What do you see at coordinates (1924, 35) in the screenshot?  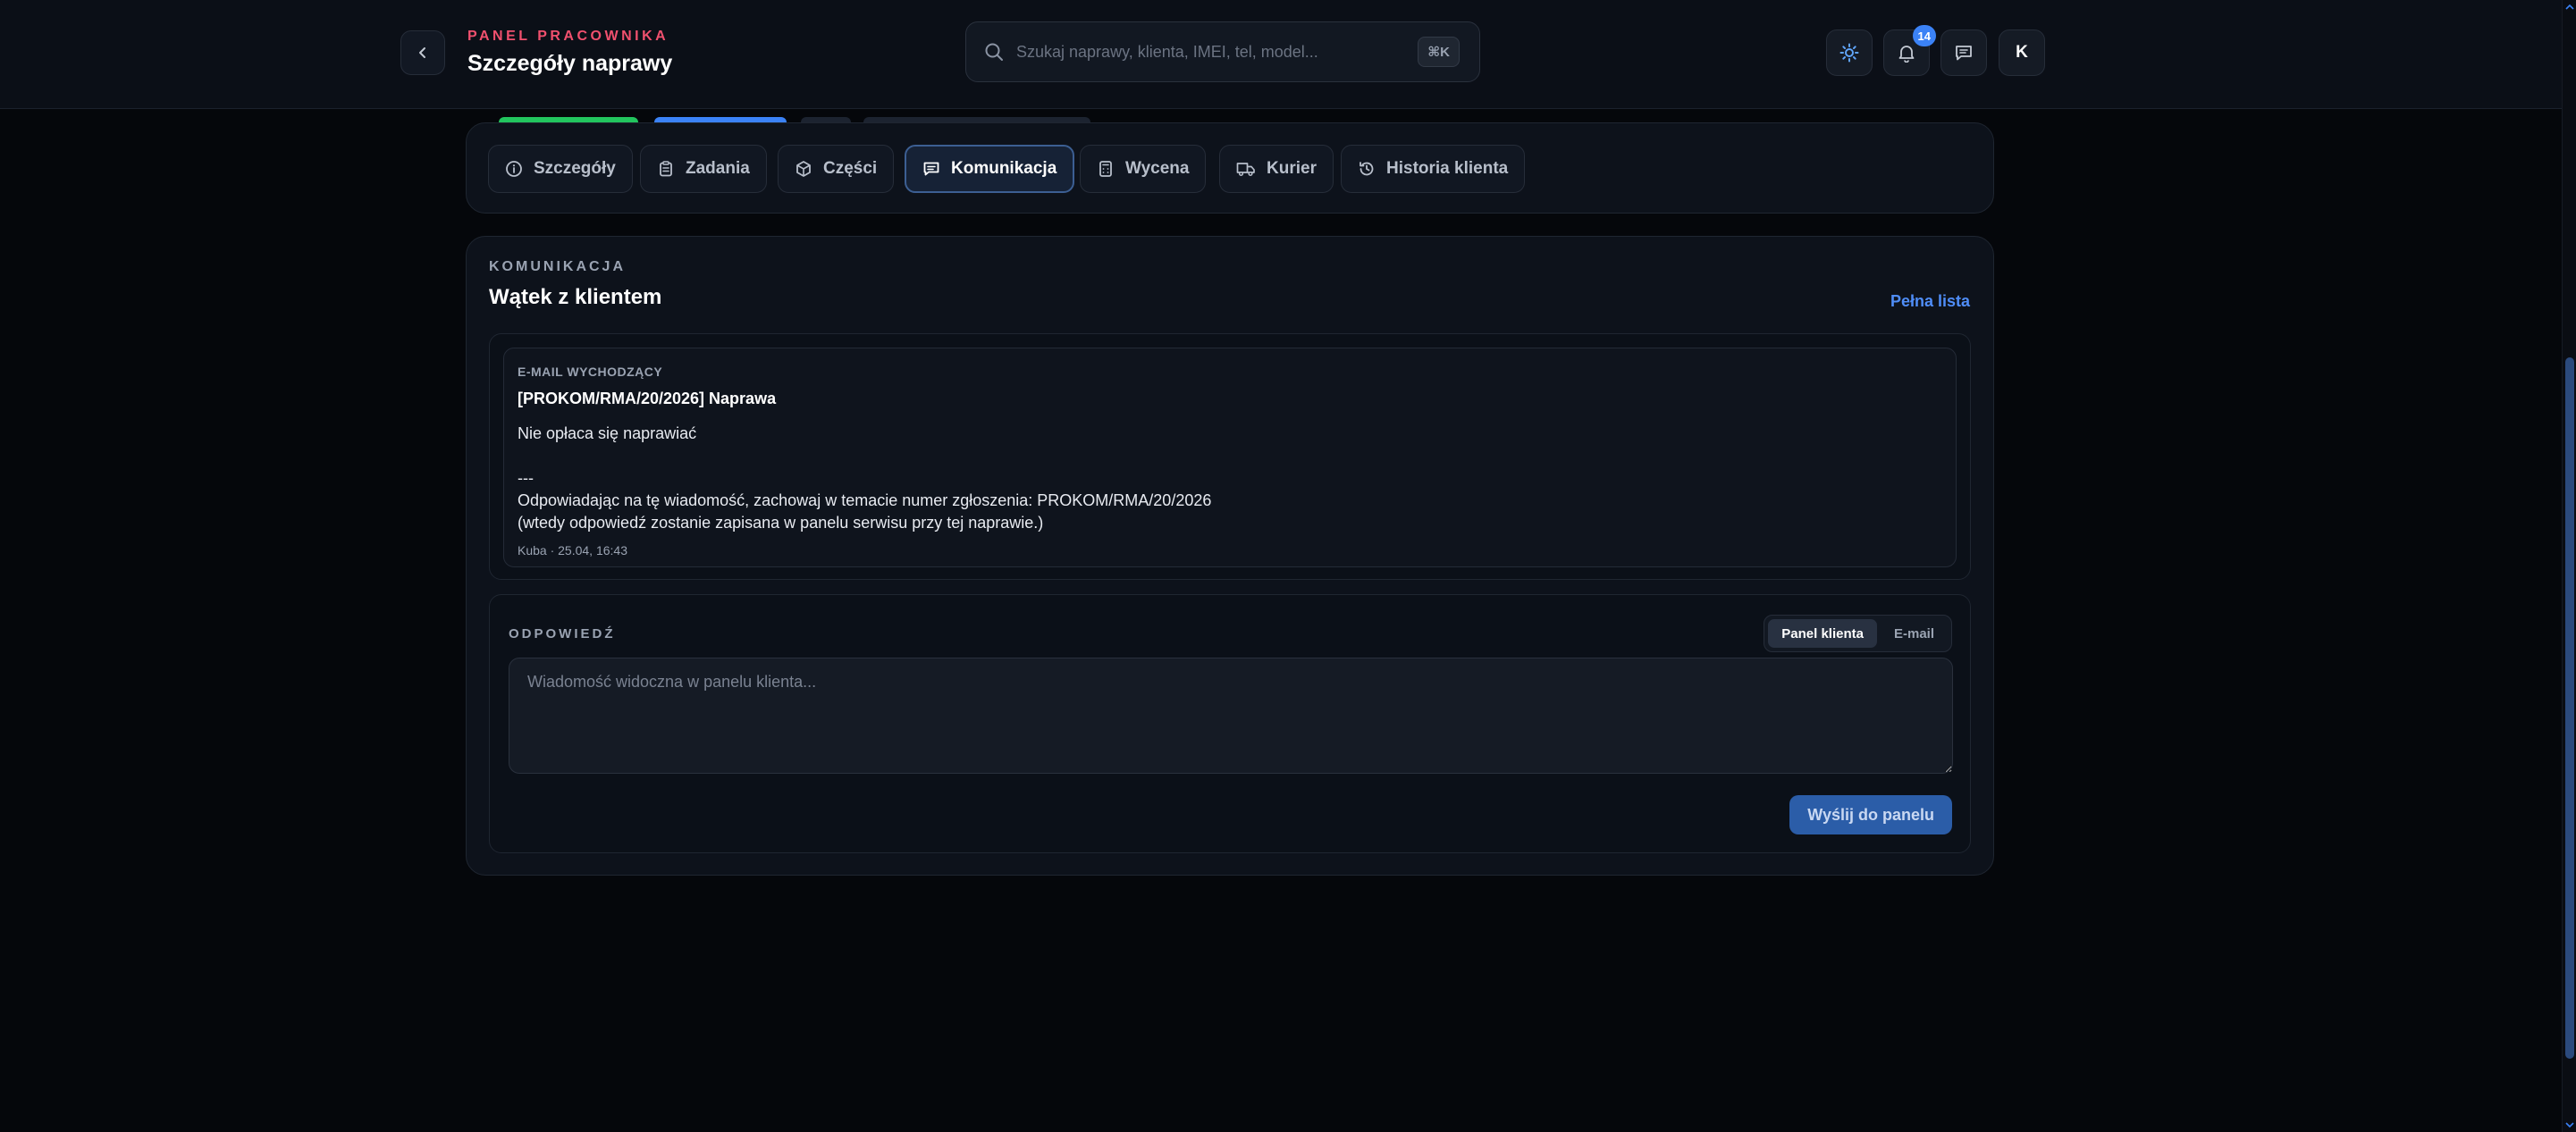 I see `notification-count-badge: 14` at bounding box center [1924, 35].